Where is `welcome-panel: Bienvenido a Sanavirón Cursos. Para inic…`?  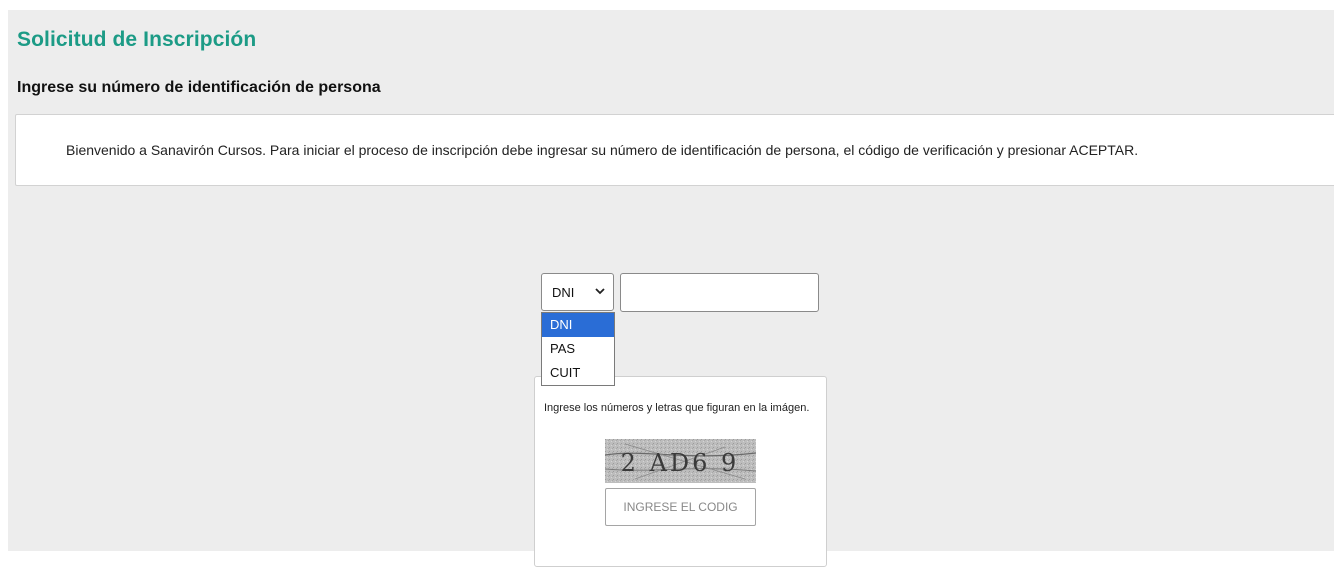 welcome-panel: Bienvenido a Sanavirón Cursos. Para inic… is located at coordinates (674, 150).